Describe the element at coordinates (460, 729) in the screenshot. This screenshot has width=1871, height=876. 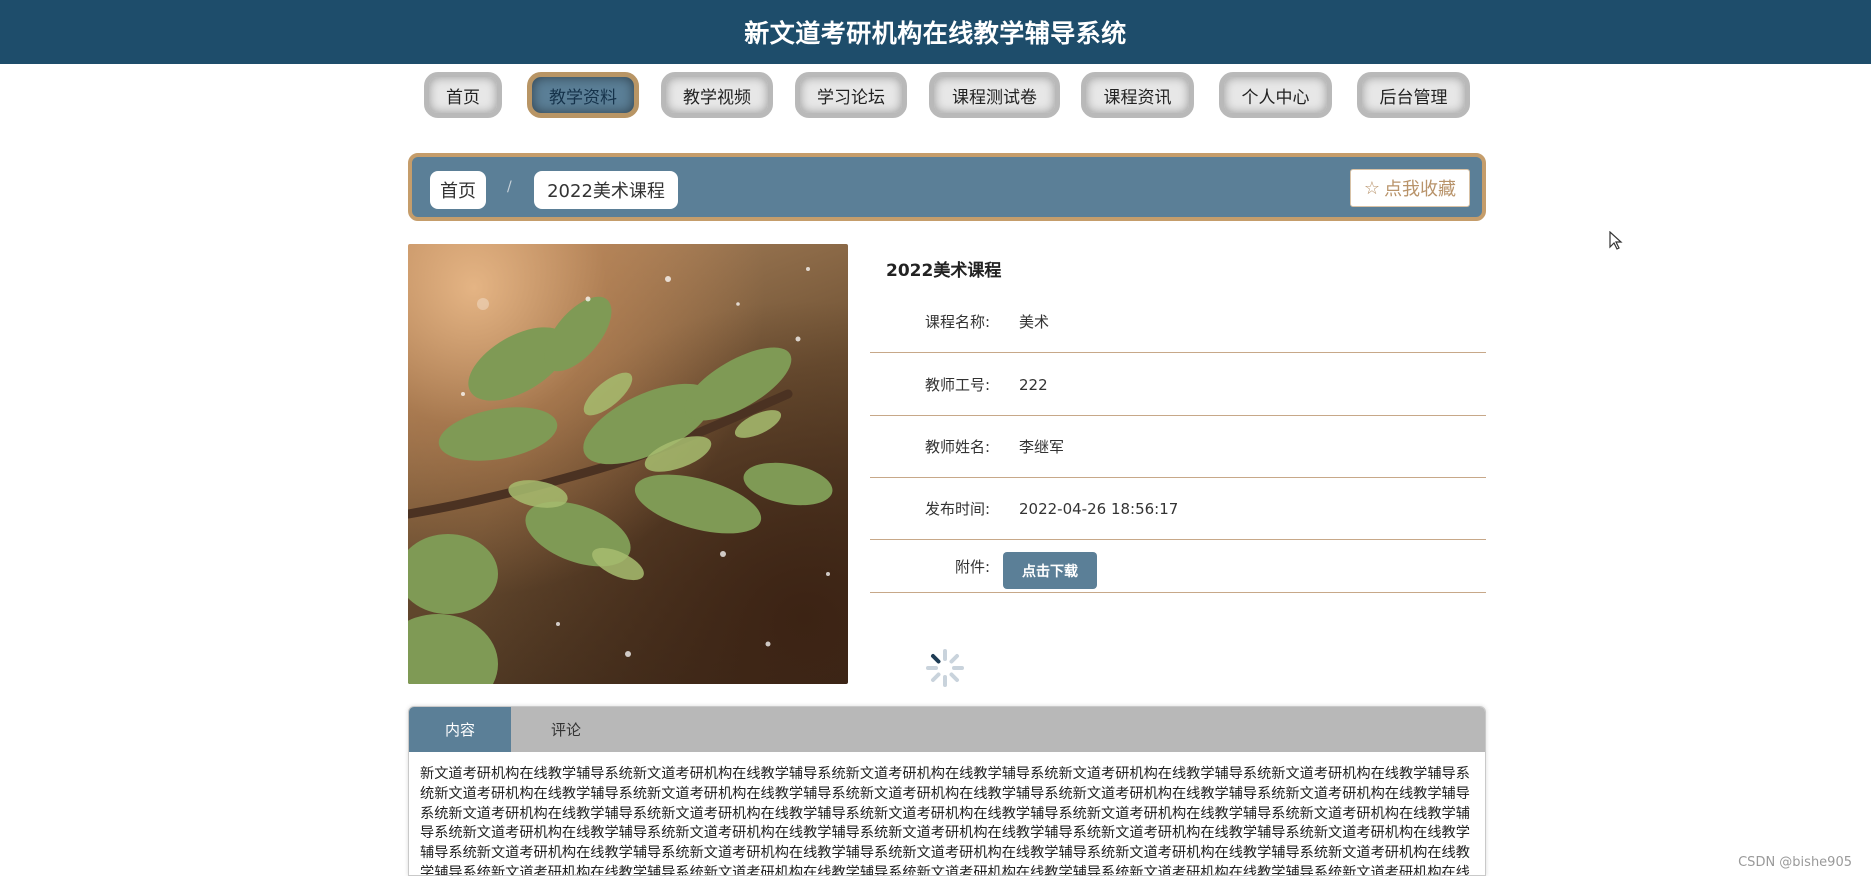
I see `tab-content: 内容` at that location.